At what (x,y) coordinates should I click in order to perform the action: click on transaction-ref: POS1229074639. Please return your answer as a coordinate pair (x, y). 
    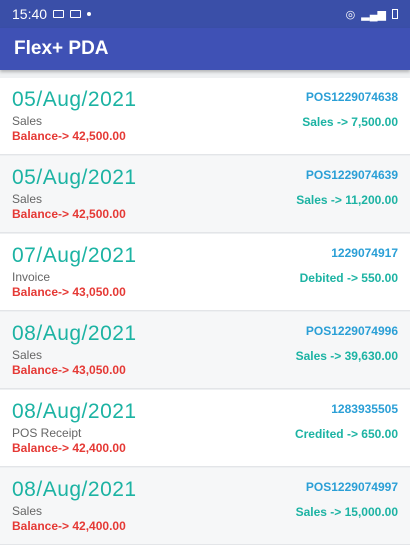
    Looking at the image, I should click on (351, 175).